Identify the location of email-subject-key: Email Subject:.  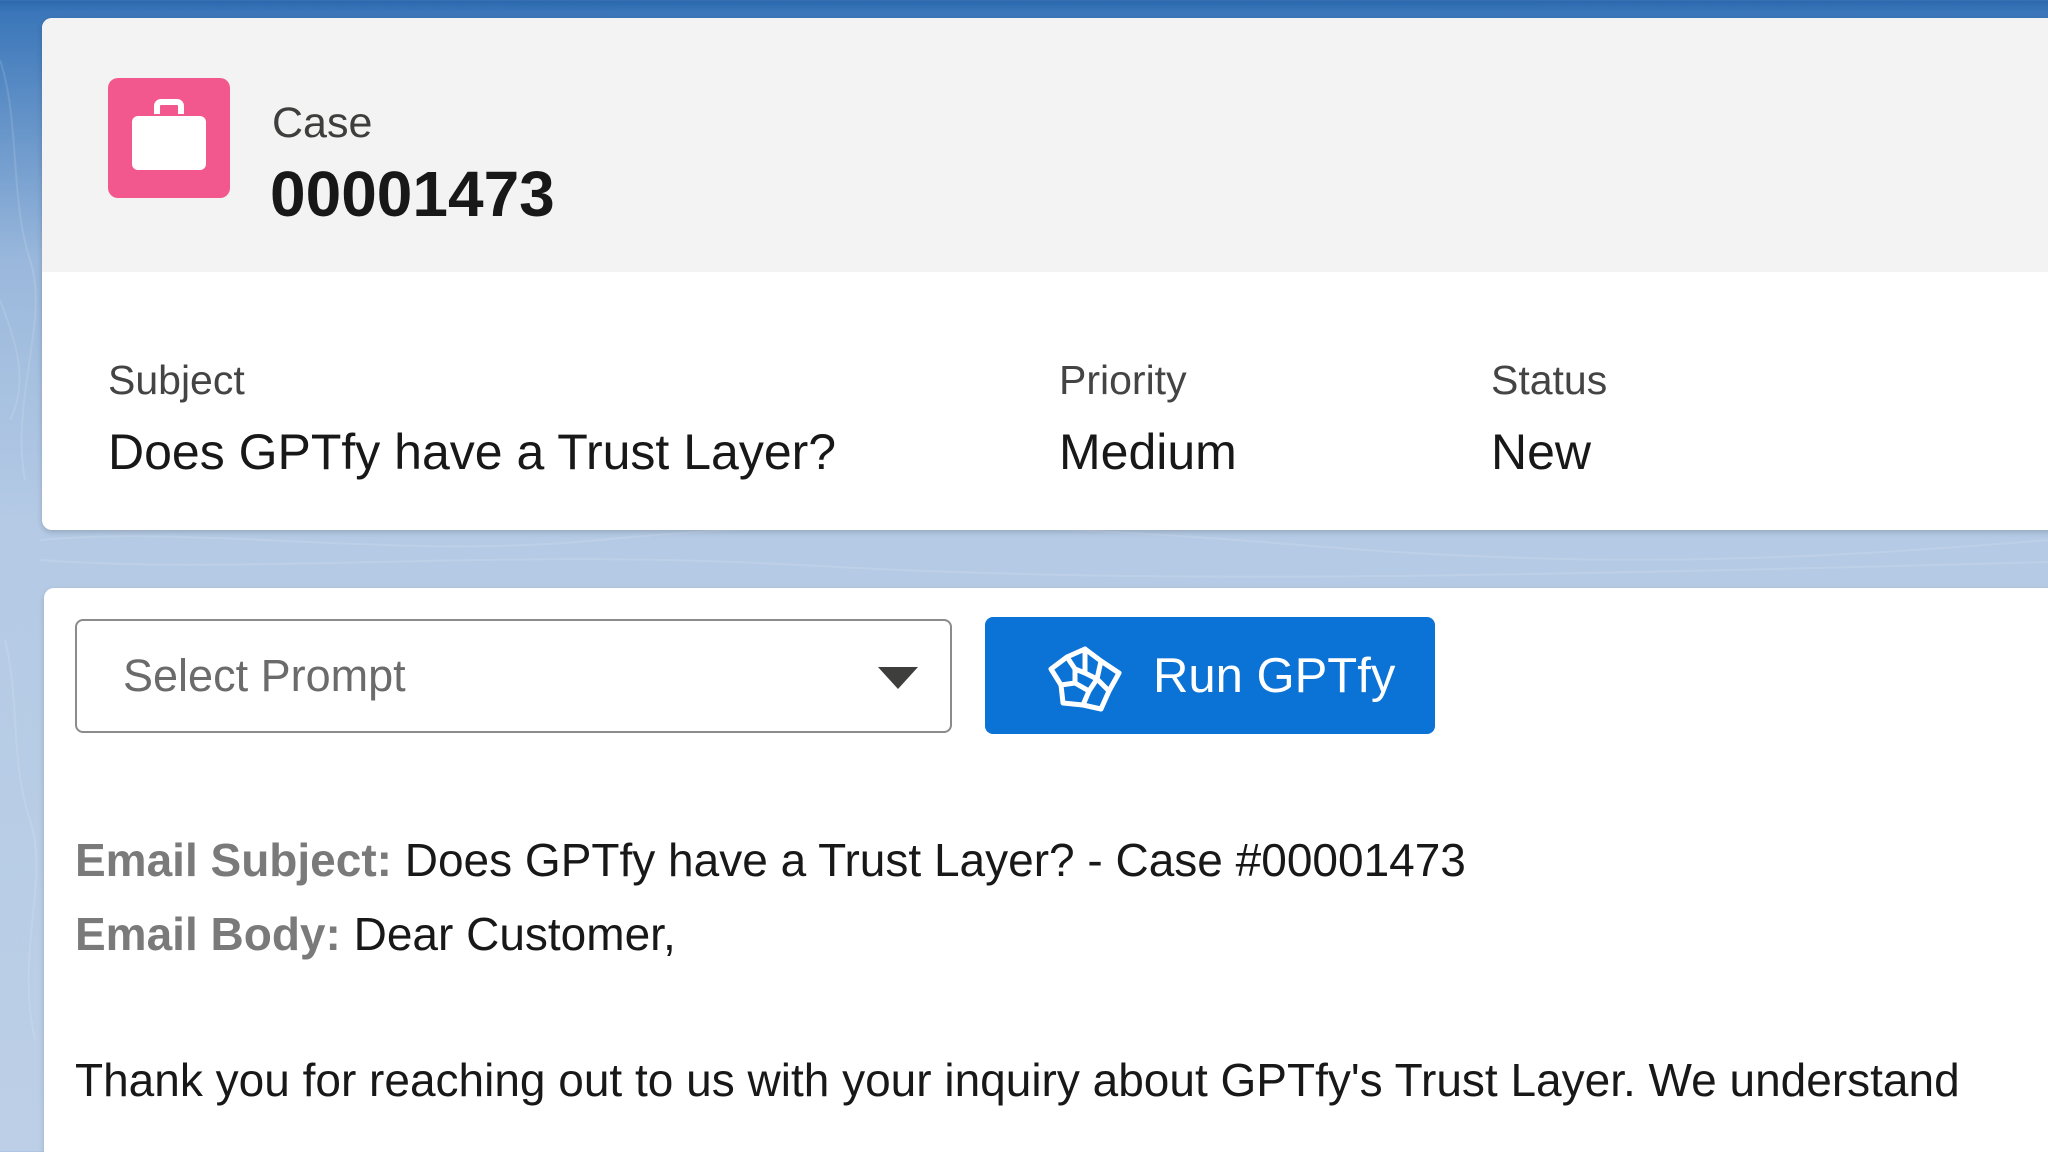
(233, 860).